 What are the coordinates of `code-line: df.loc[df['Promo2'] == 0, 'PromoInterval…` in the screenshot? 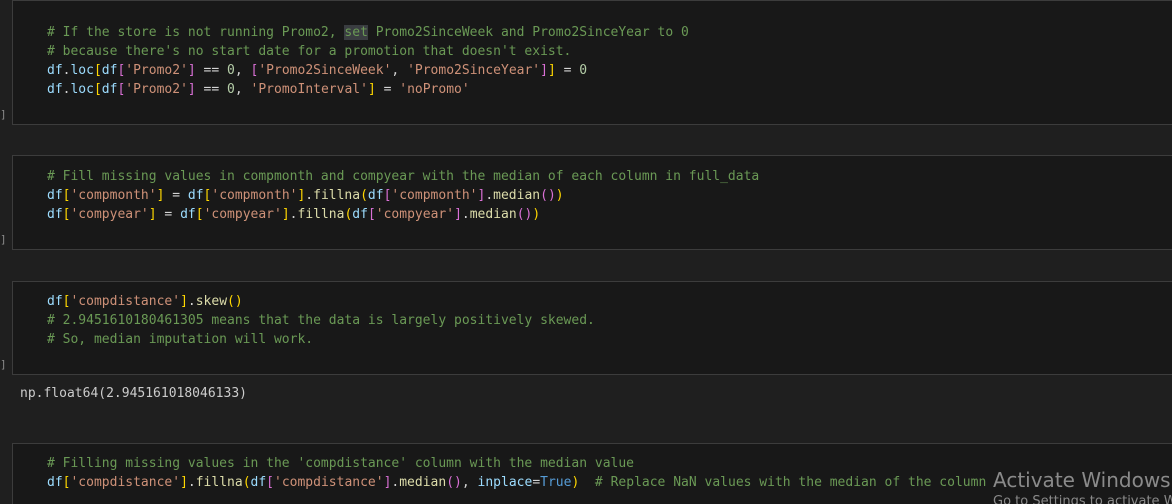 It's located at (368, 89).